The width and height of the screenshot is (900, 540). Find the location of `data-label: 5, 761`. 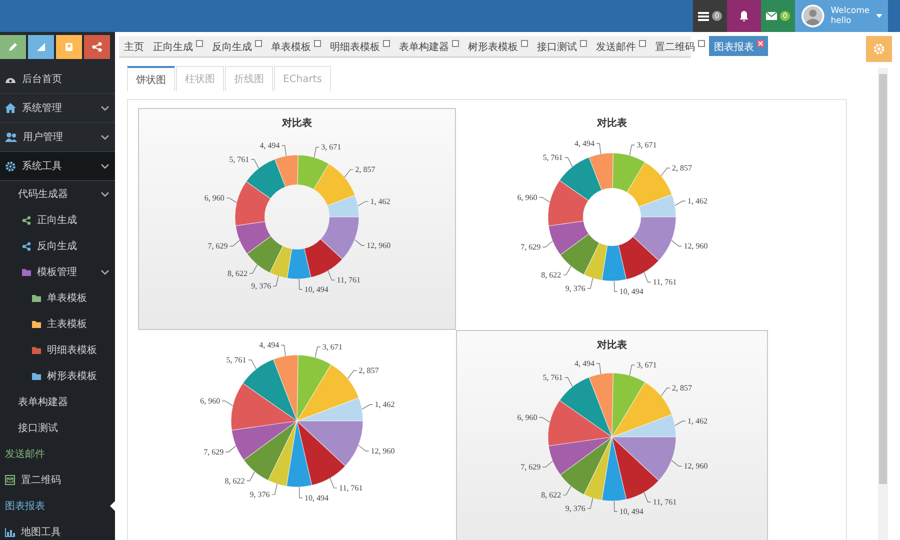

data-label: 5, 761 is located at coordinates (239, 159).